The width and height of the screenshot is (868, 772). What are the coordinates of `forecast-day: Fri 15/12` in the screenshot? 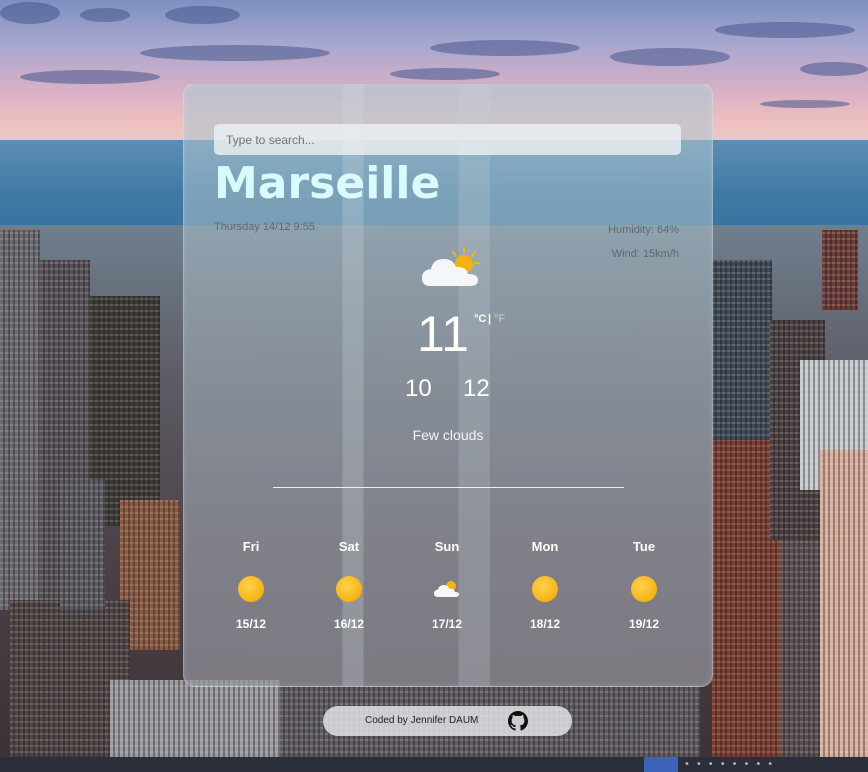 It's located at (251, 585).